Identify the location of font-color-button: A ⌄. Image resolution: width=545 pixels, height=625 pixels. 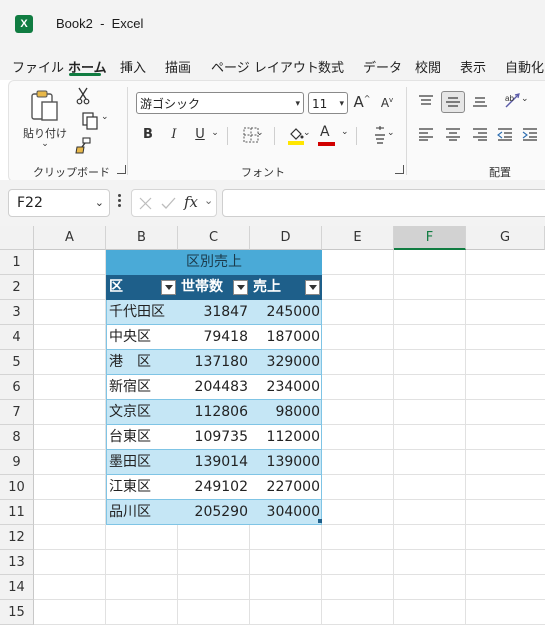
(334, 135).